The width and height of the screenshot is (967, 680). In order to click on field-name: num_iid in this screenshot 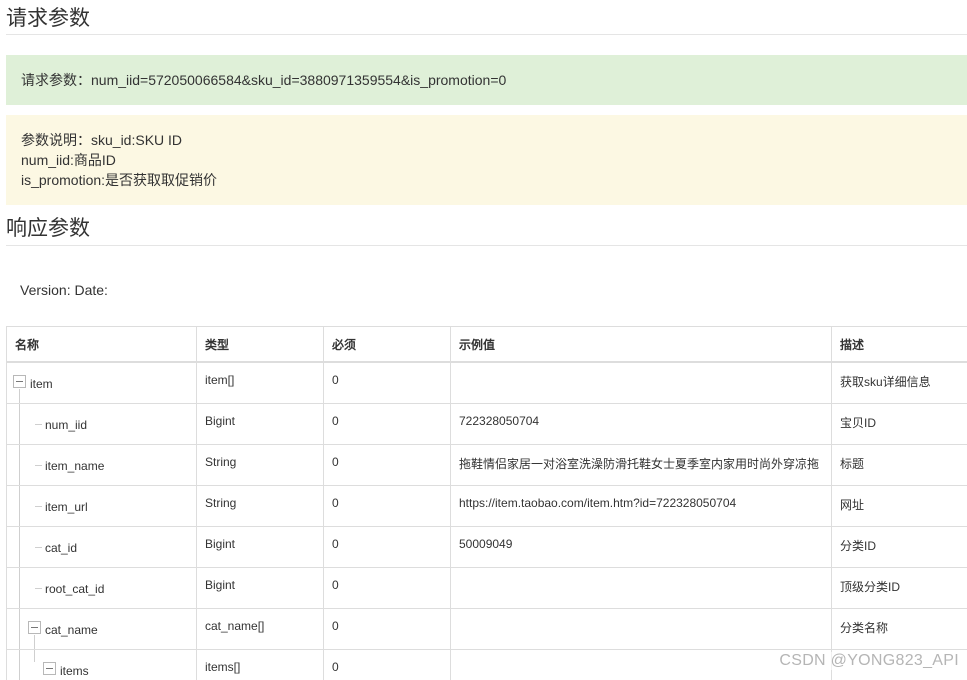, I will do `click(66, 424)`.